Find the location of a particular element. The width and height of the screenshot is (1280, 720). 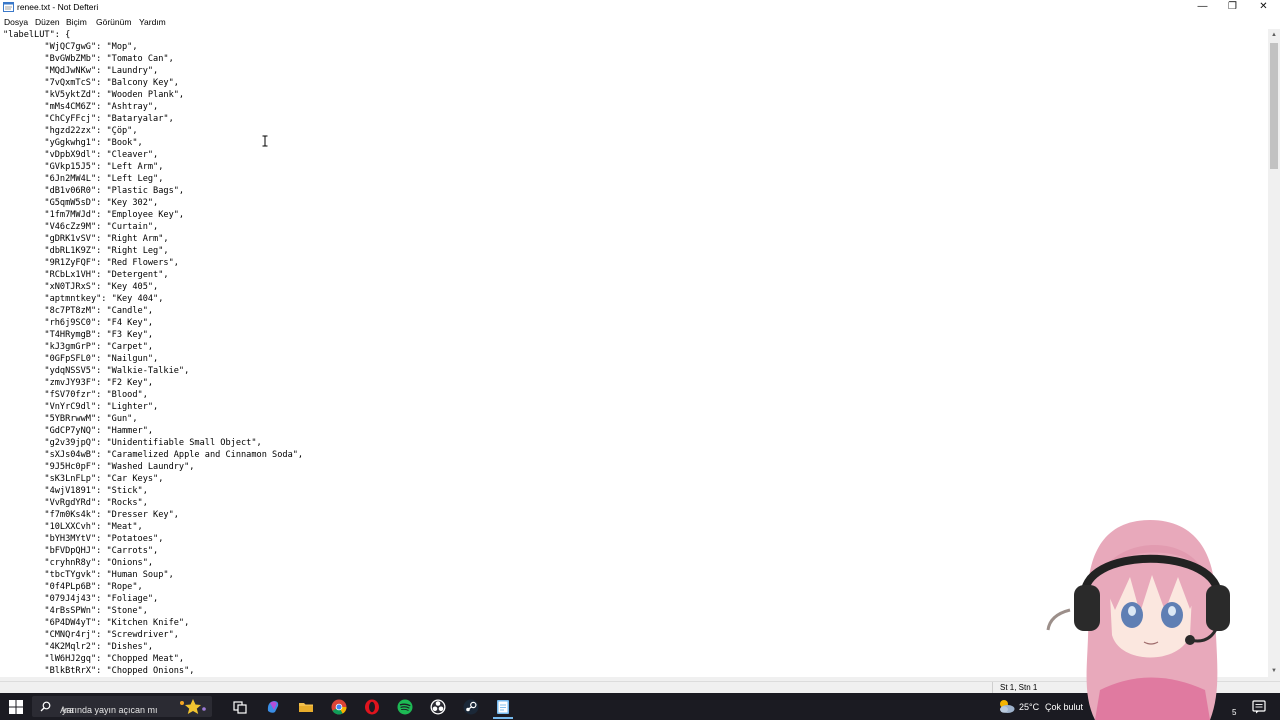

weather-temperature: 25°C is located at coordinates (1029, 707).